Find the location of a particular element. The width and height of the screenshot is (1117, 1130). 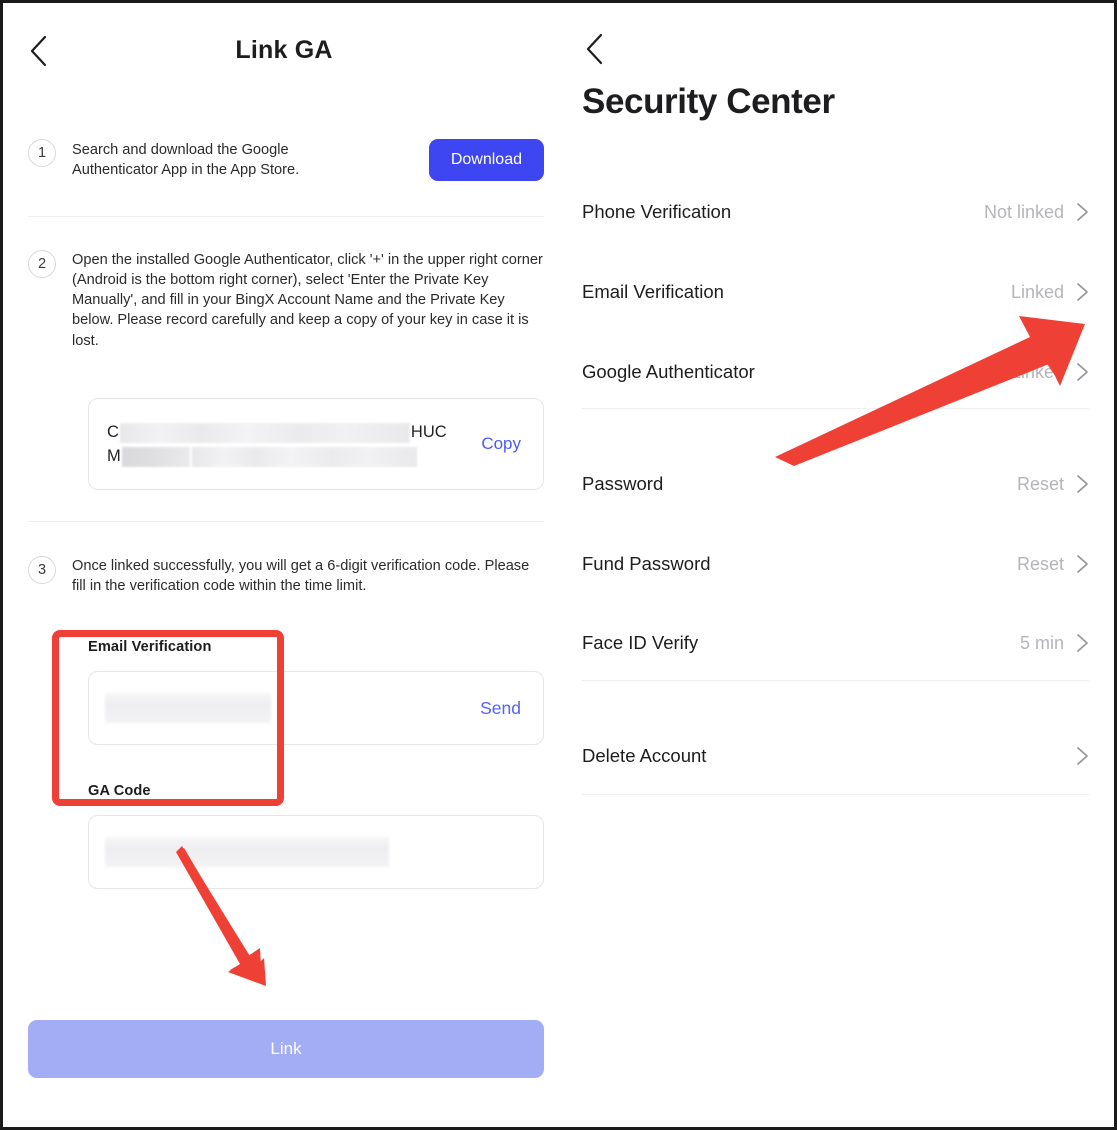

send-code-button: Send is located at coordinates (505, 708).